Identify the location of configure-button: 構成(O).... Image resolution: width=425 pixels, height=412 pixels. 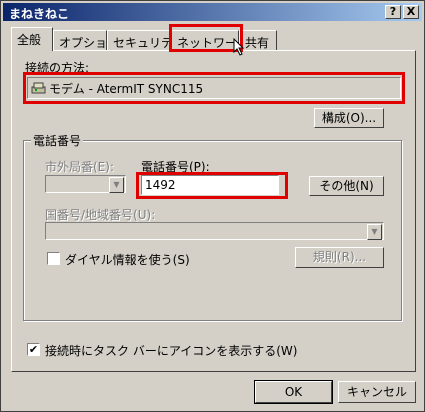
(349, 118).